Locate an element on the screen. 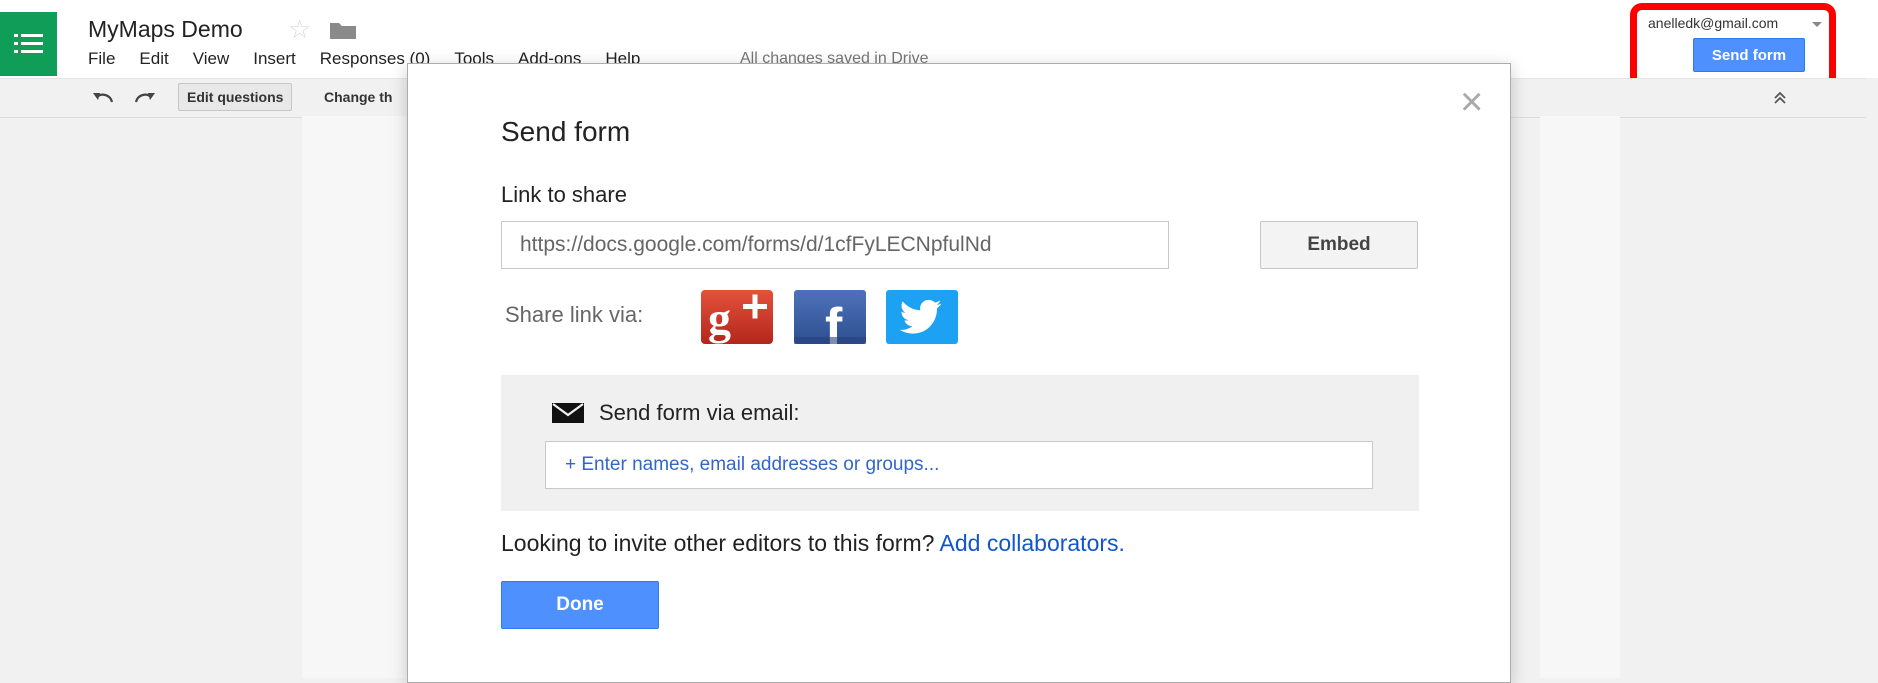 This screenshot has width=1878, height=683. form-page-background-right is located at coordinates (1580, 397).